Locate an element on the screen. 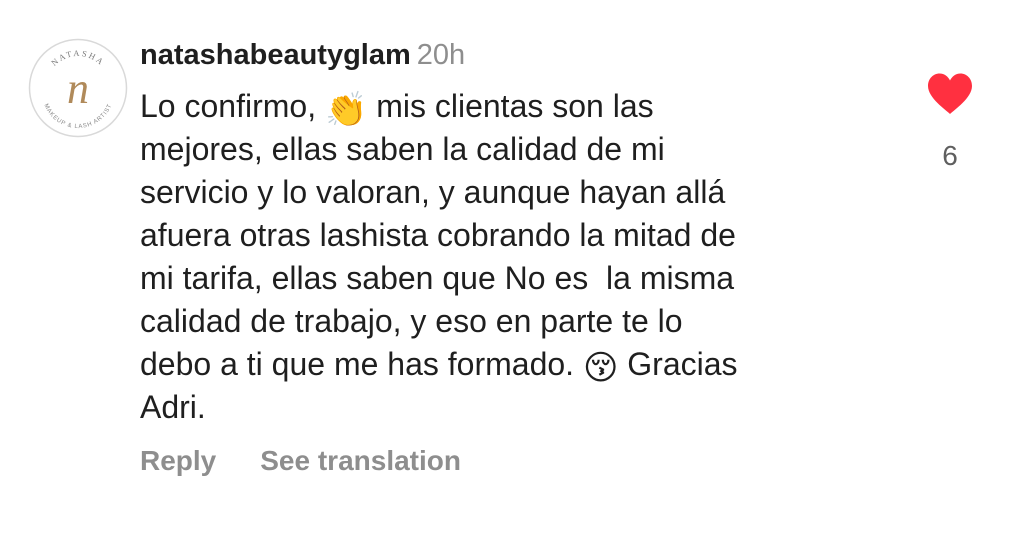 This screenshot has width=1024, height=541. comment-text-segment: Gracias is located at coordinates (682, 364).